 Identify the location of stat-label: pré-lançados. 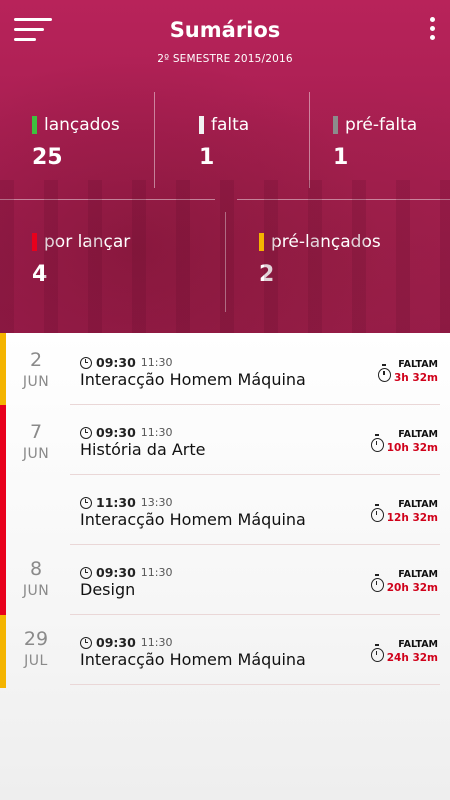
(326, 242).